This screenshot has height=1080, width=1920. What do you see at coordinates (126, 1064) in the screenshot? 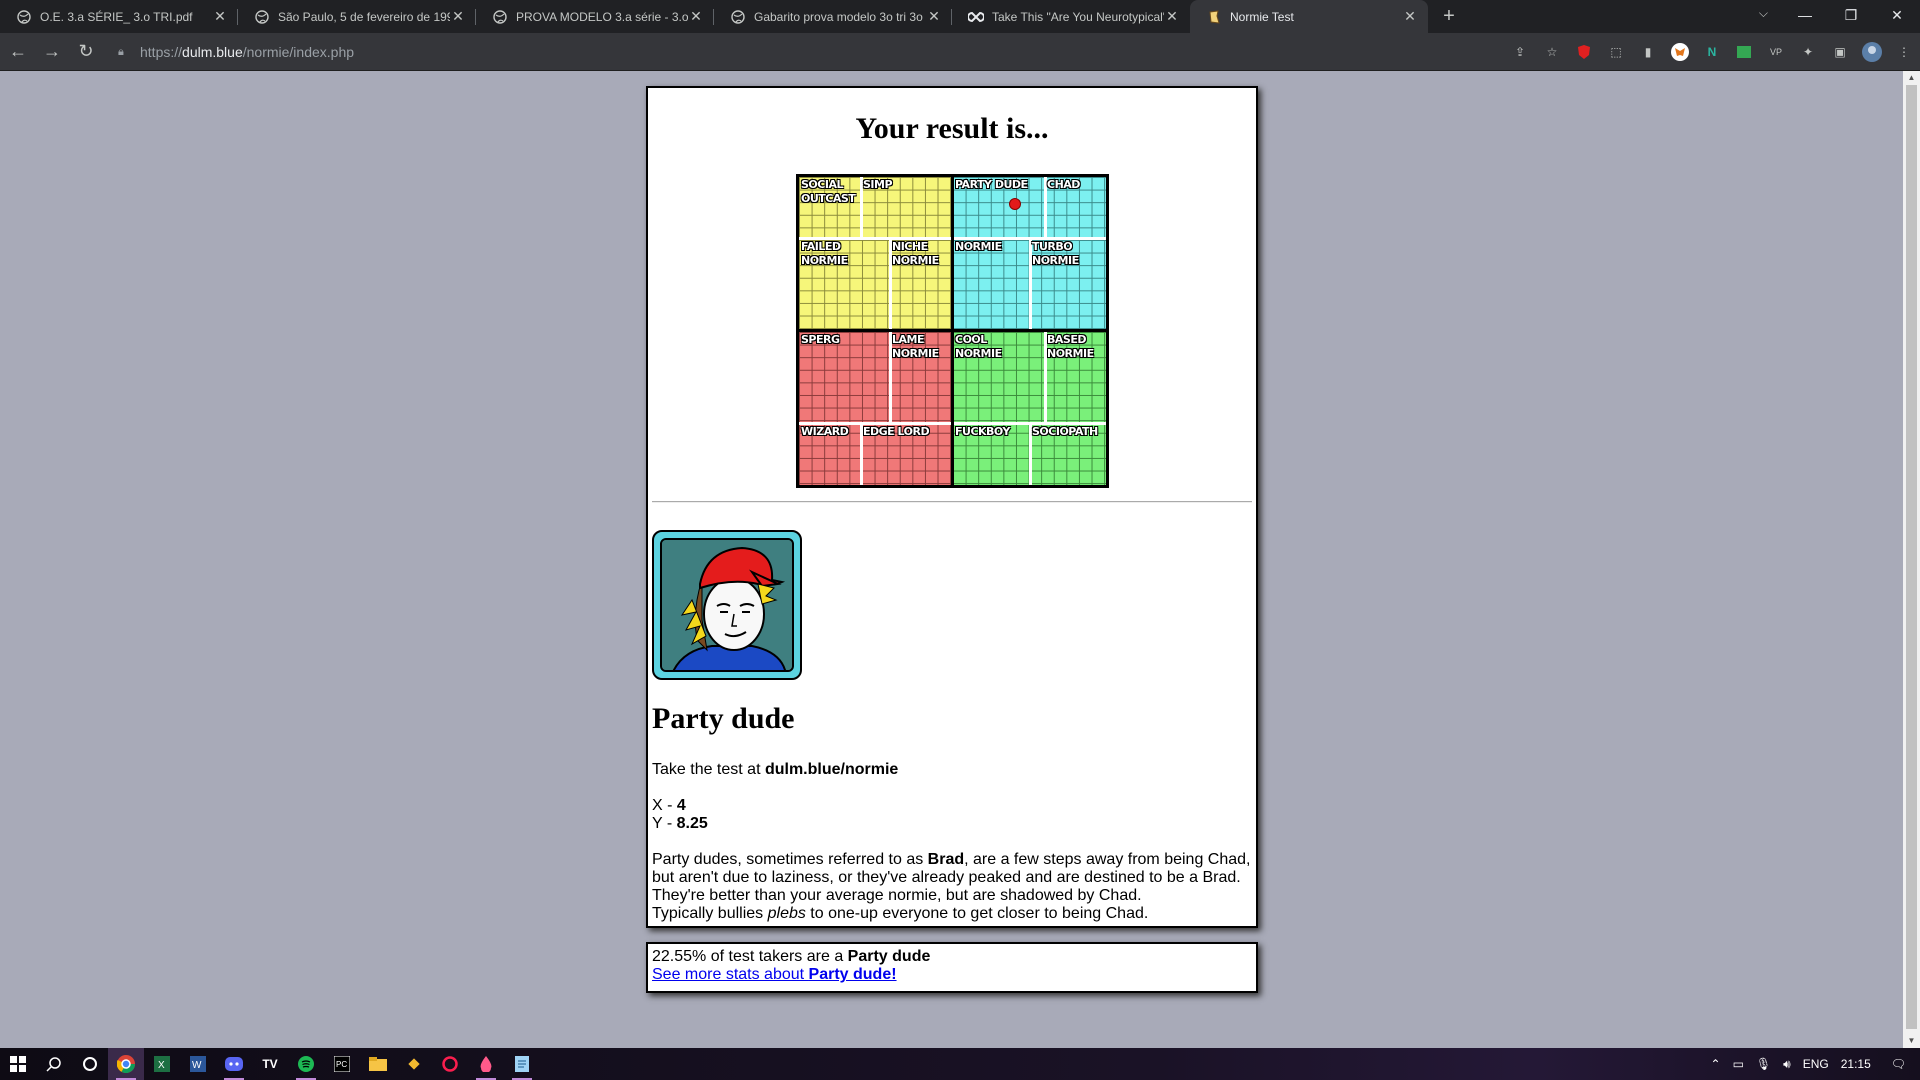
I see `chrome-taskbar-icon` at bounding box center [126, 1064].